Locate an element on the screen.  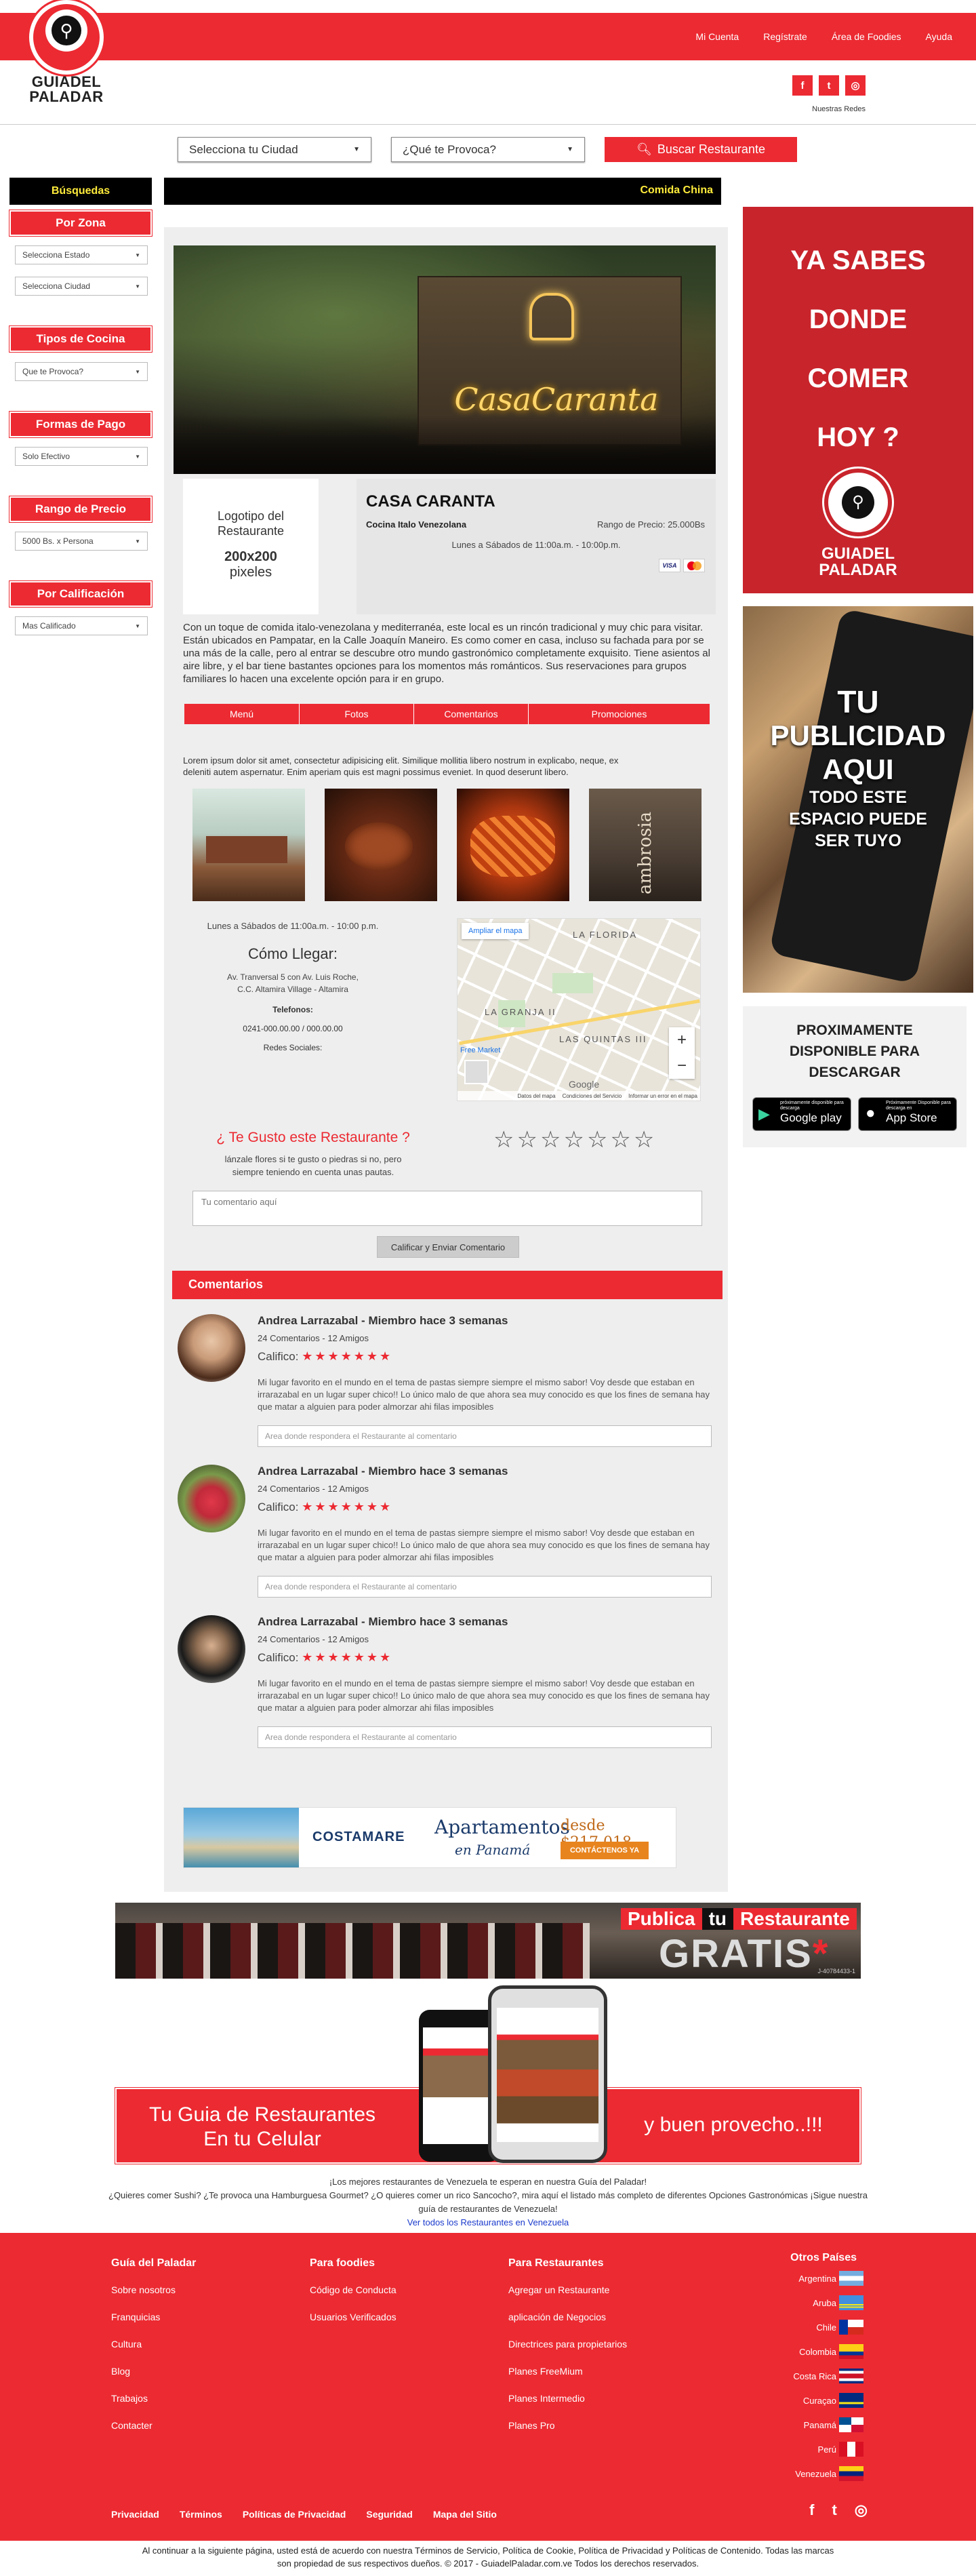
logo-plate-icon: ⚲ is located at coordinates (67, 30).